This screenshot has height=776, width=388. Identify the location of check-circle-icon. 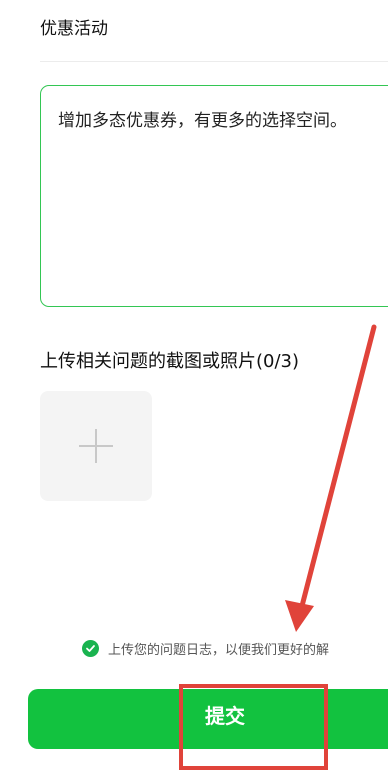
(90, 648).